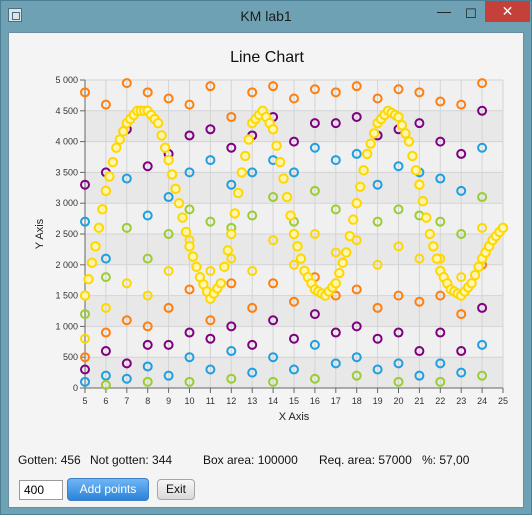 The height and width of the screenshot is (515, 532). I want to click on title-bar: KM lab1 — ☐ ✕, so click(266, 17).